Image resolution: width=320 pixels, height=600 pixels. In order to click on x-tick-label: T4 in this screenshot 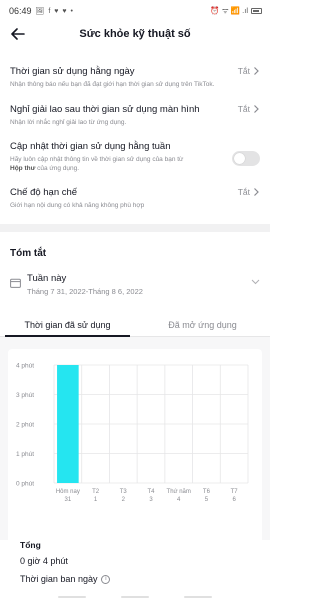, I will do `click(151, 492)`.